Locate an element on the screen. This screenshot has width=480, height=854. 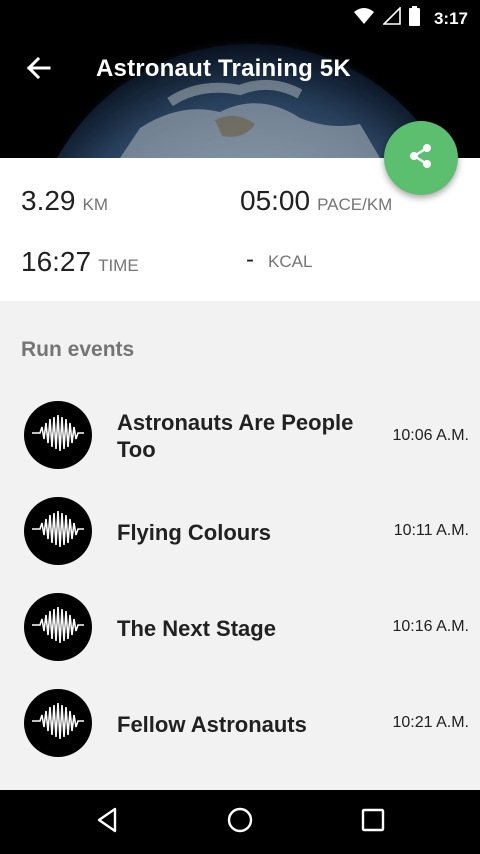
page-title: Astronaut Training 5K is located at coordinates (223, 68).